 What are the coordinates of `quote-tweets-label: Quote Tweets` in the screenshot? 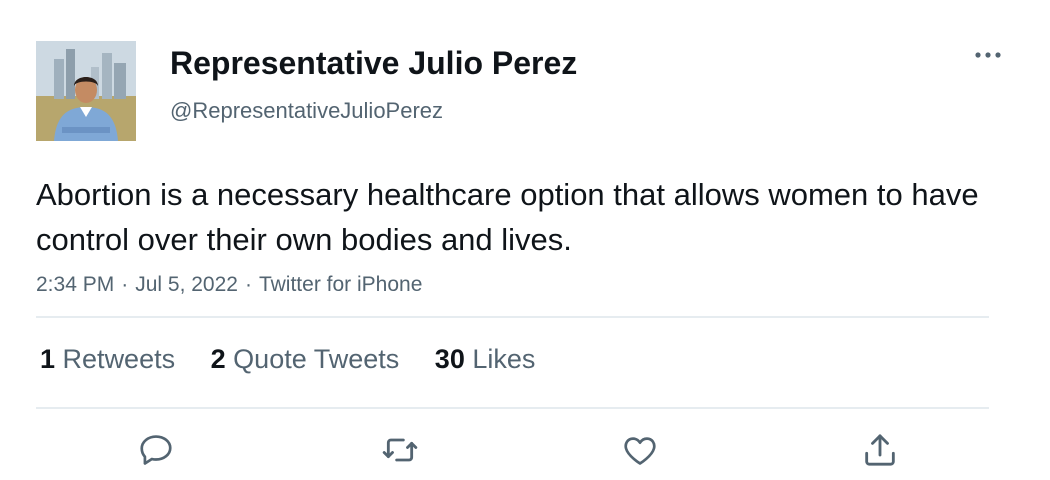 It's located at (316, 359).